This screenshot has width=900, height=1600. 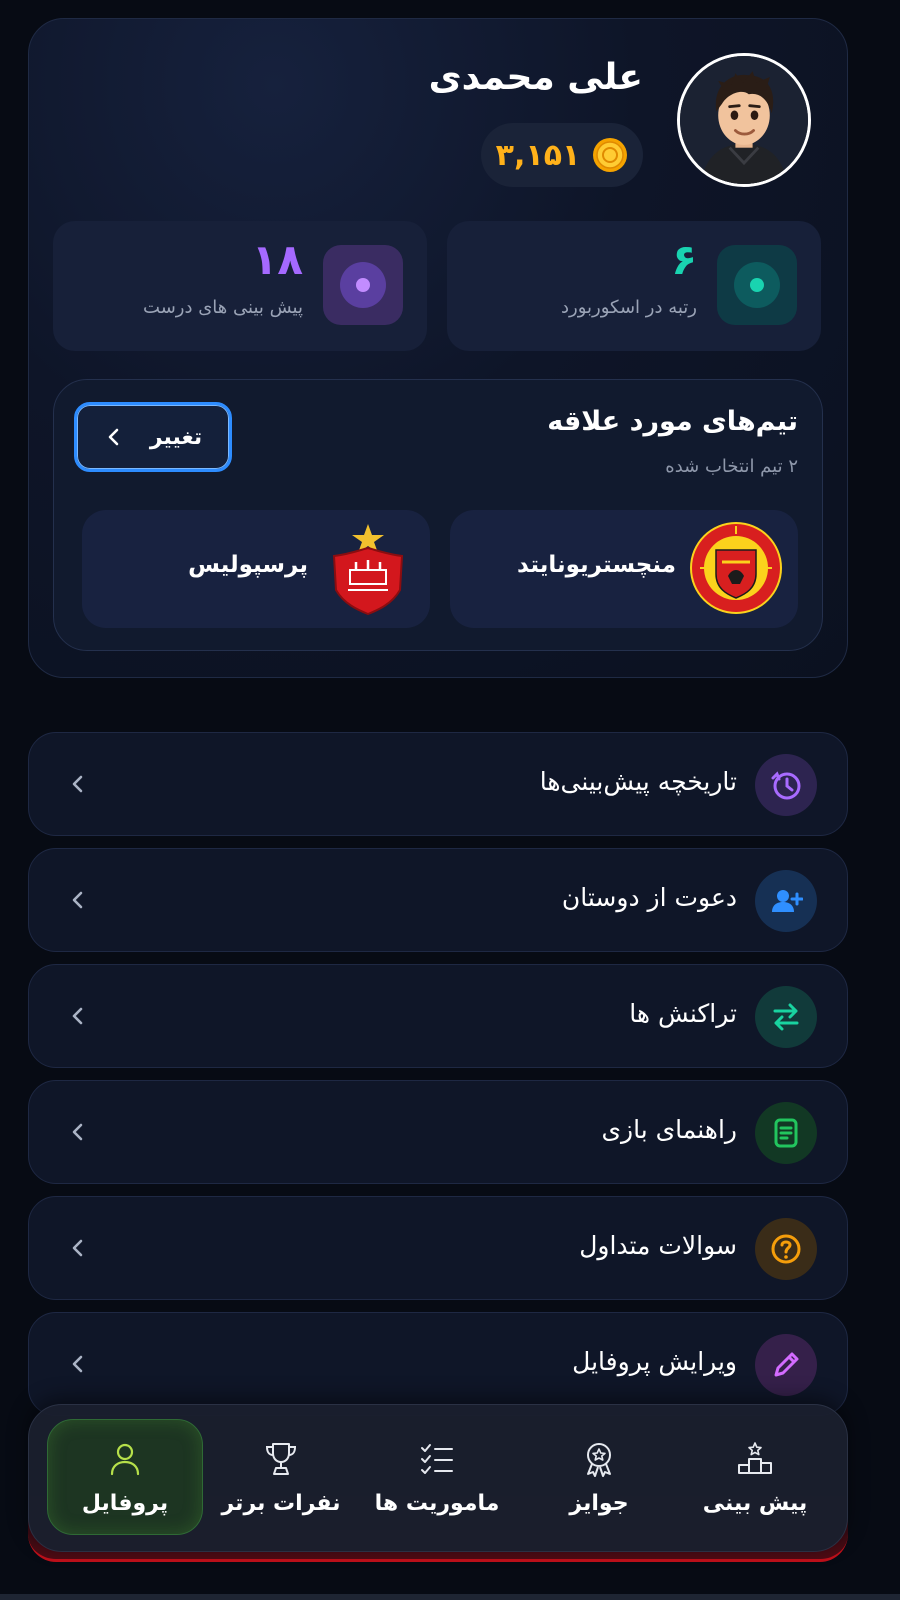 I want to click on menu-item-label: تاریخچه پیش‌بینی‌ها, so click(x=638, y=781).